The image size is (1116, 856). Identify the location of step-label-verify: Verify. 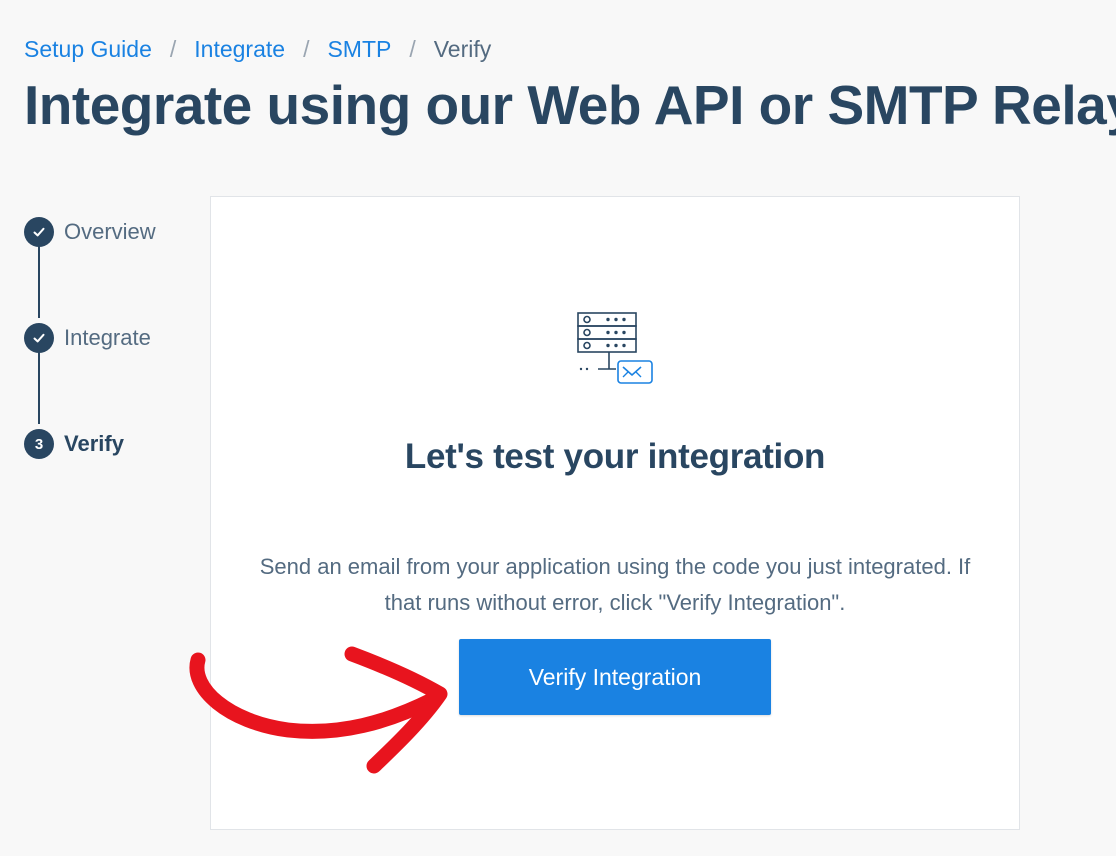
(94, 443).